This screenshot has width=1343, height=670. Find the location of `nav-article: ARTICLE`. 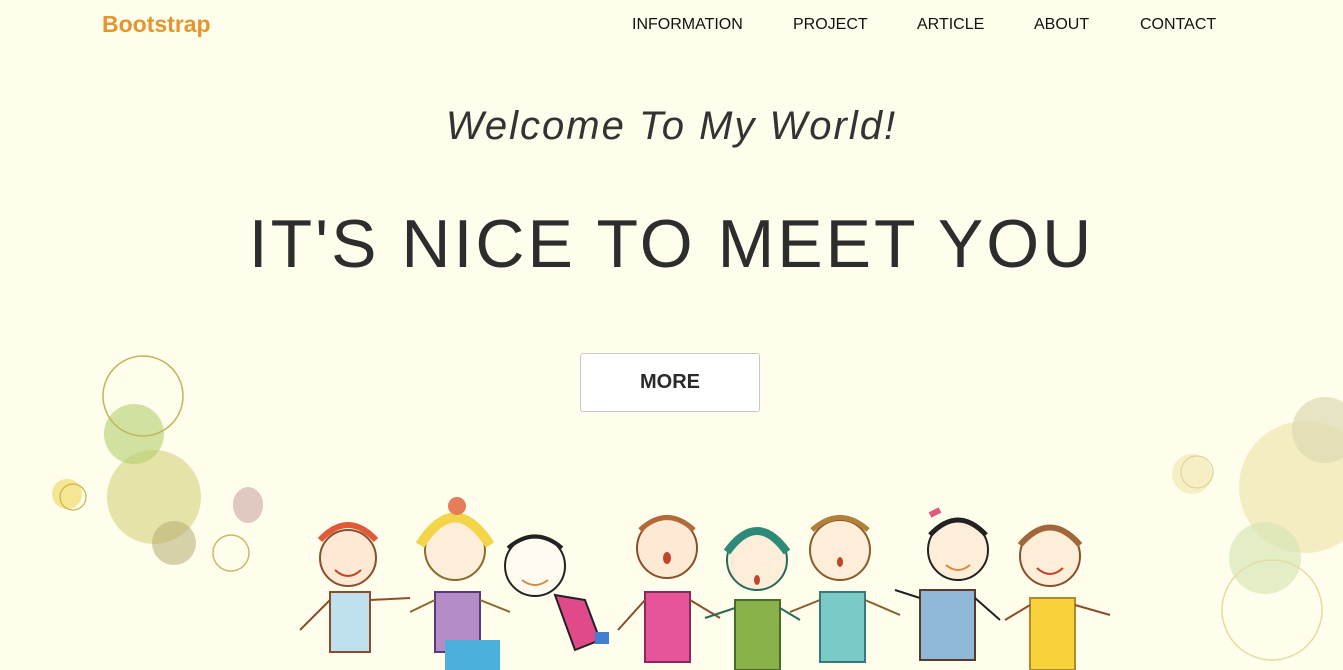

nav-article: ARTICLE is located at coordinates (950, 25).